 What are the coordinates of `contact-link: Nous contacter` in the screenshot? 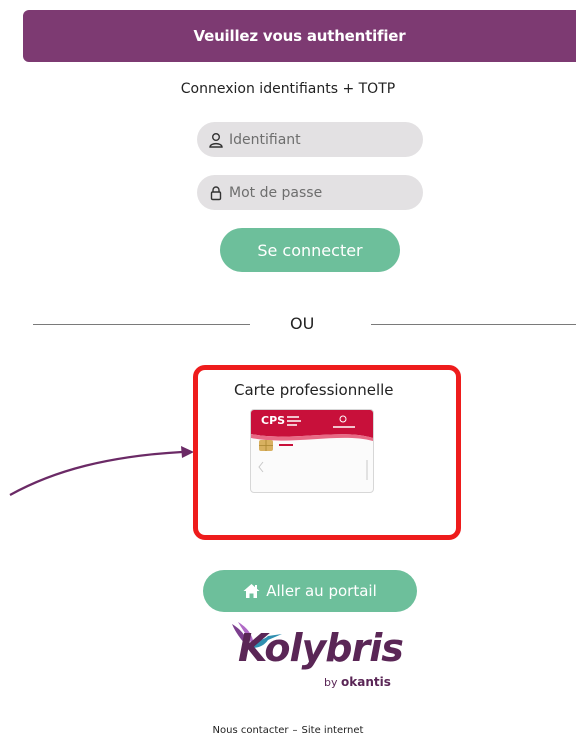 It's located at (251, 730).